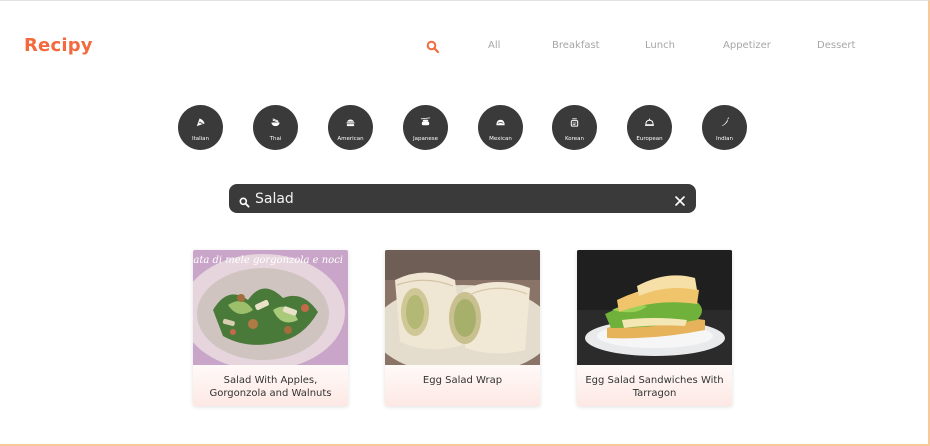  I want to click on top-nav: All Breakfast Lunch Appetizer Dessert, so click(465, 47).